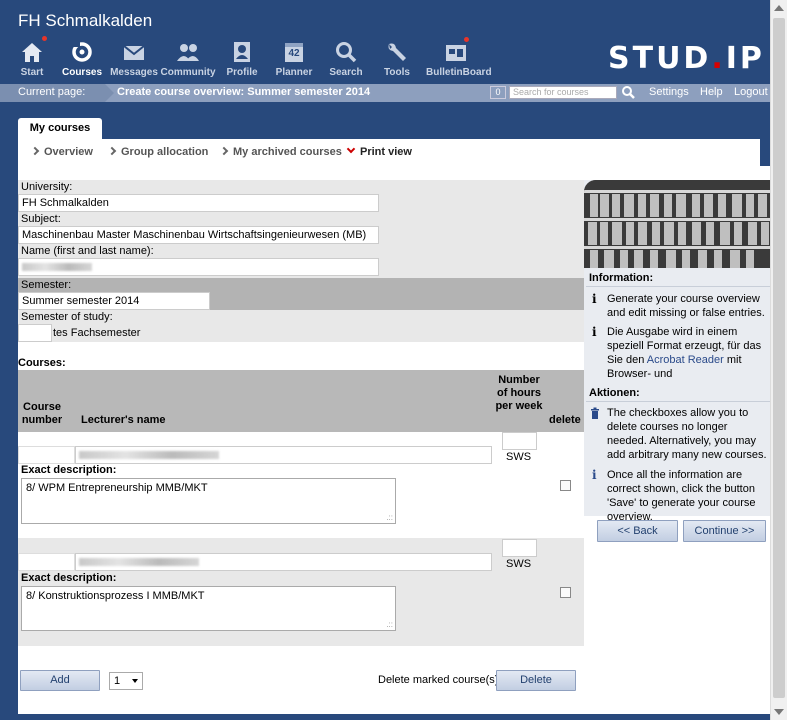  Describe the element at coordinates (134, 72) in the screenshot. I see `nav-label: Messages` at that location.